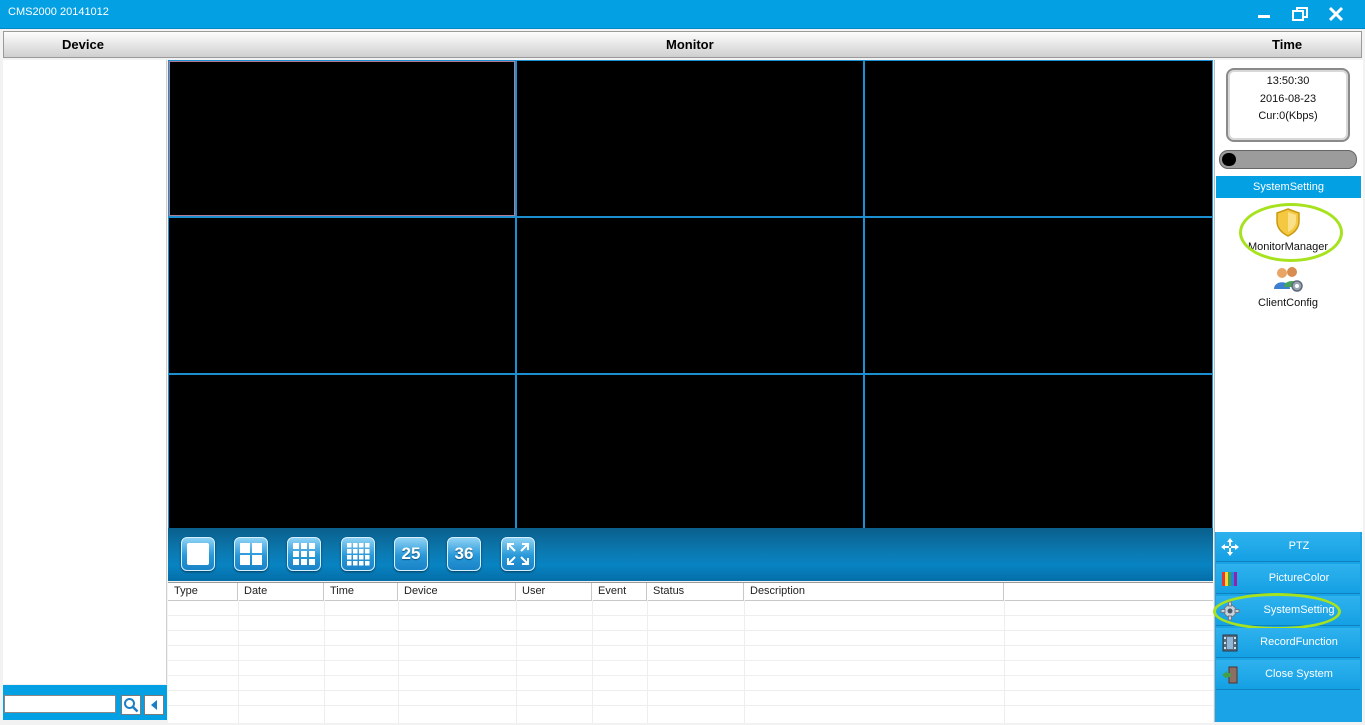 Image resolution: width=1365 pixels, height=725 pixels. I want to click on minimize-icon, so click(1264, 16).